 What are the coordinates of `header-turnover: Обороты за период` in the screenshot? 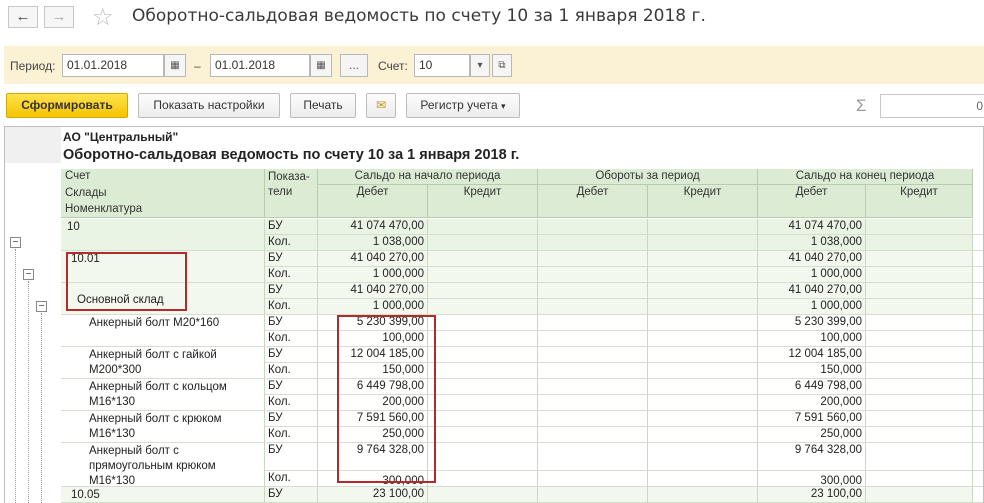 It's located at (648, 177).